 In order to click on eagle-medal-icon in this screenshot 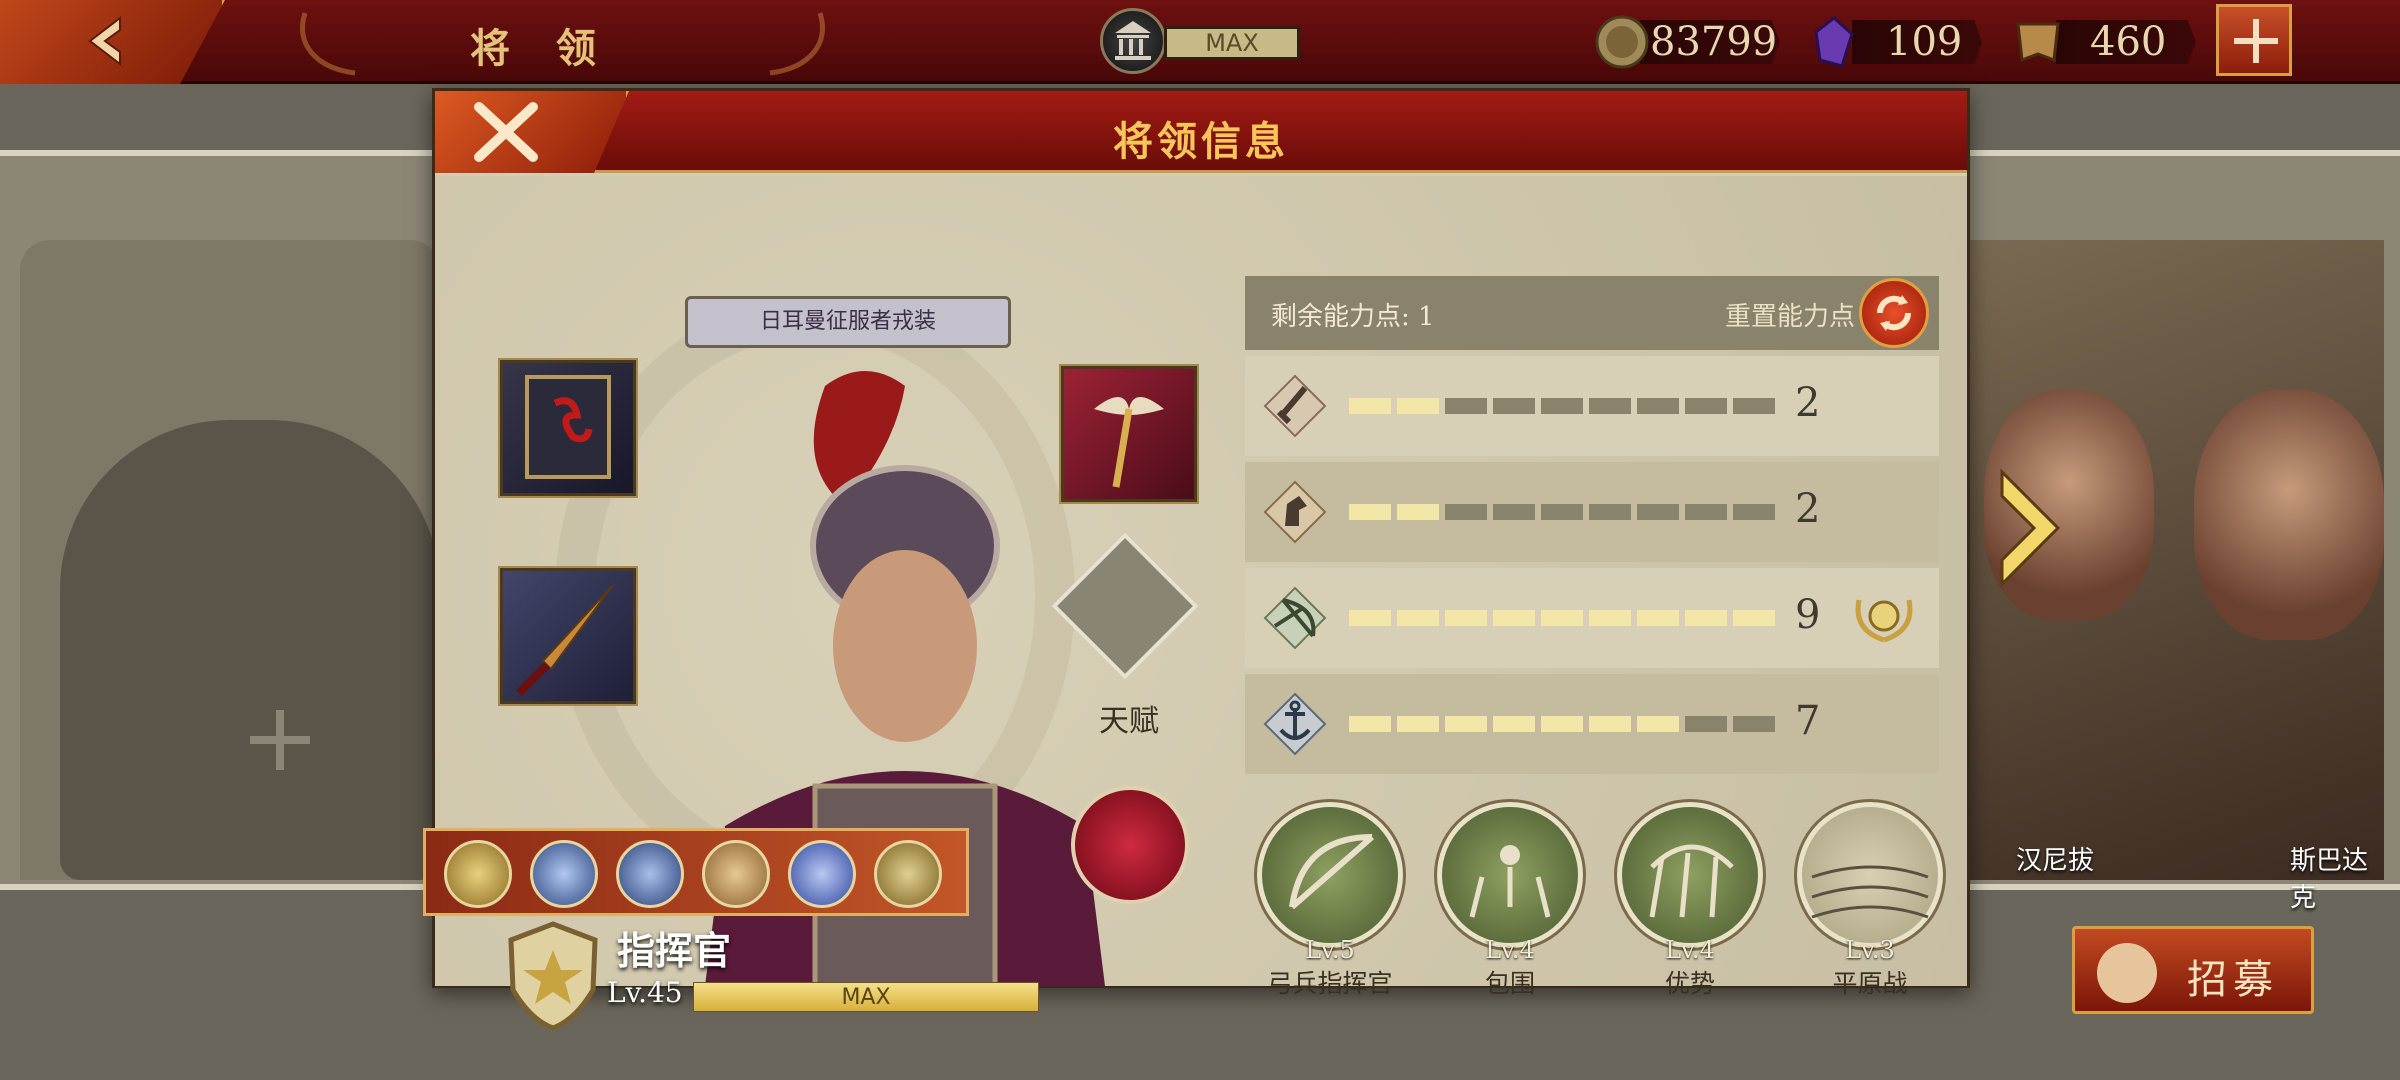, I will do `click(650, 874)`.